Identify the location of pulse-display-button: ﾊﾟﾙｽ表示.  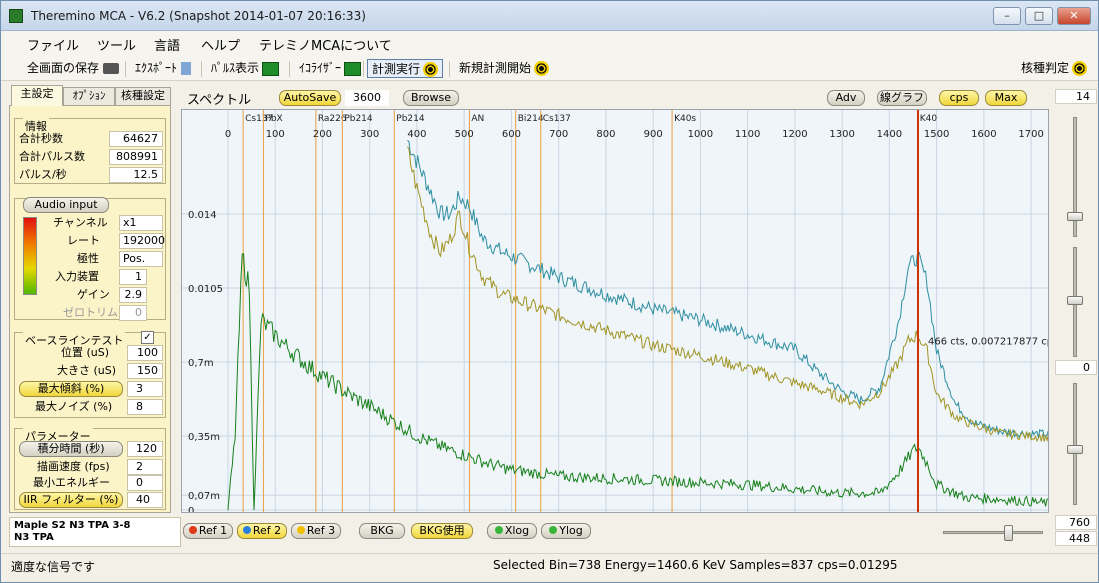
(245, 68).